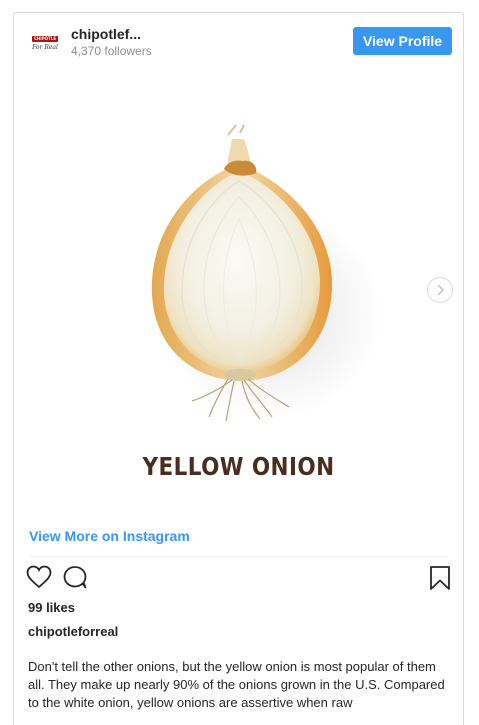  I want to click on next-image-button, so click(440, 290).